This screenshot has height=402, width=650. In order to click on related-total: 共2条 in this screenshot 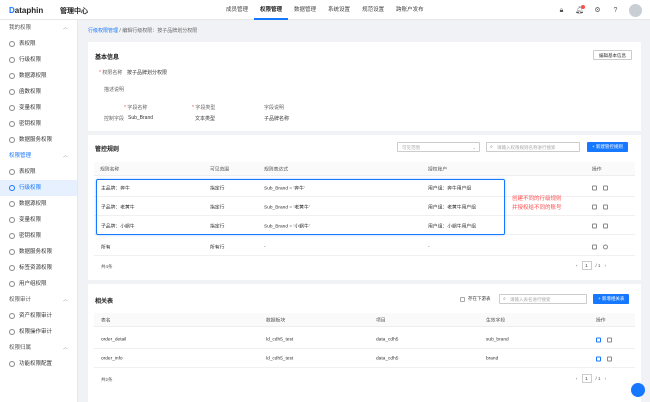, I will do `click(107, 379)`.